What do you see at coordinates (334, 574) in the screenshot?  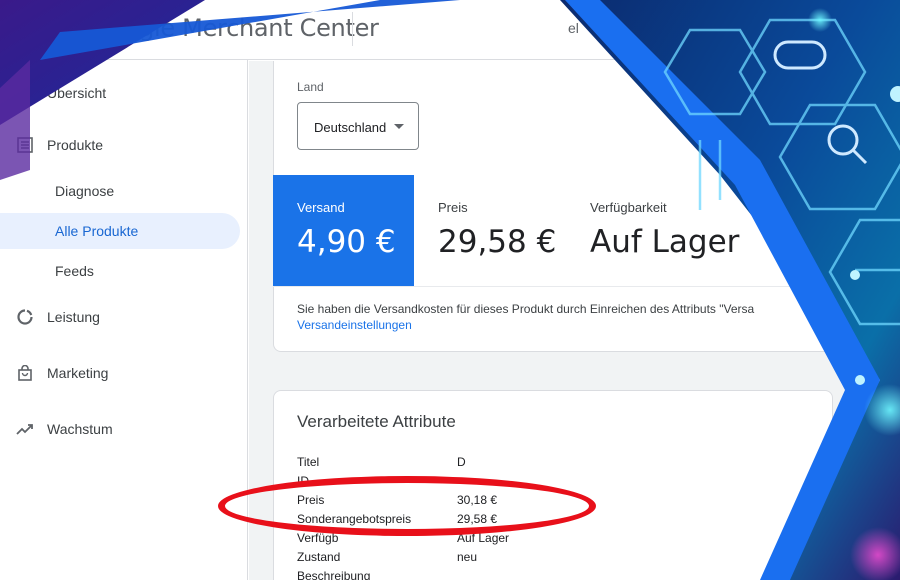 I see `attribute-key: Beschreibung` at bounding box center [334, 574].